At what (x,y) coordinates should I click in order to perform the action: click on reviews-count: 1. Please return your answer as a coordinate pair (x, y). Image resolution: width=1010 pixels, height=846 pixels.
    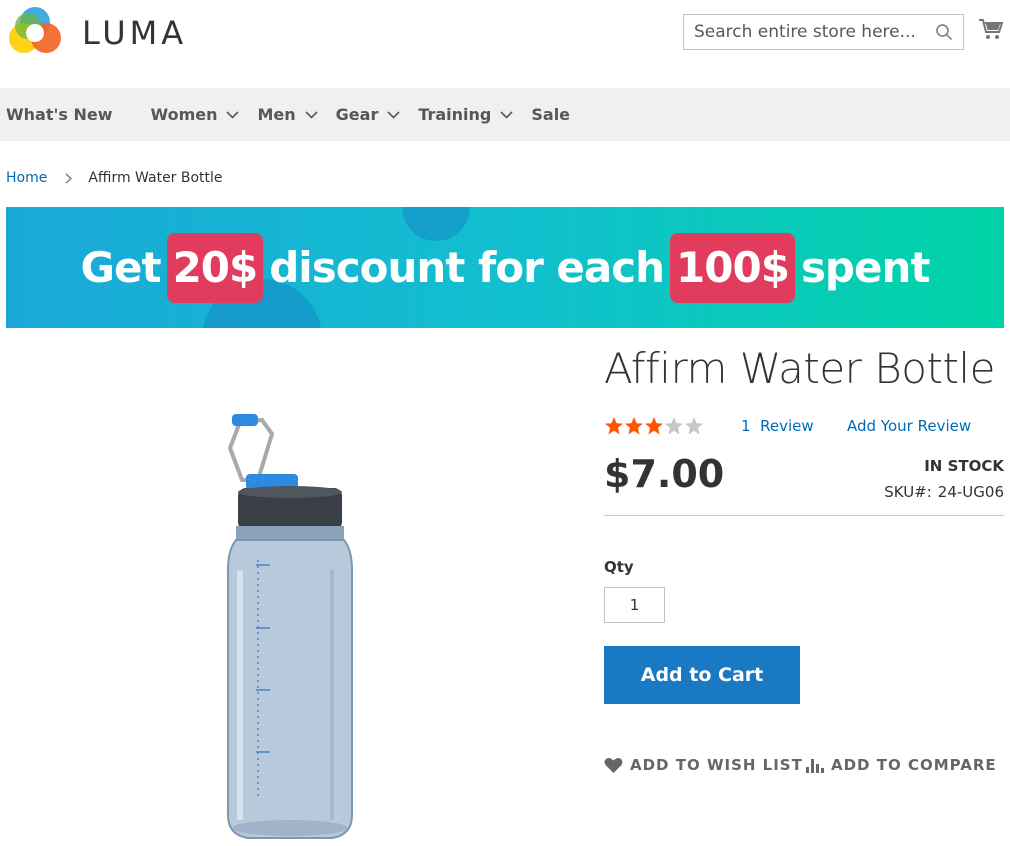
    Looking at the image, I should click on (746, 426).